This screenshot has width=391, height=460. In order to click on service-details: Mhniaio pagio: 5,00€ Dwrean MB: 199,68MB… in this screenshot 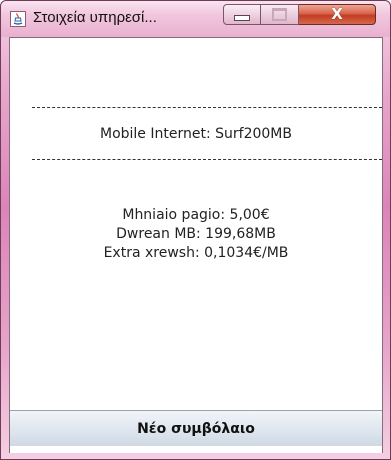, I will do `click(196, 234)`.